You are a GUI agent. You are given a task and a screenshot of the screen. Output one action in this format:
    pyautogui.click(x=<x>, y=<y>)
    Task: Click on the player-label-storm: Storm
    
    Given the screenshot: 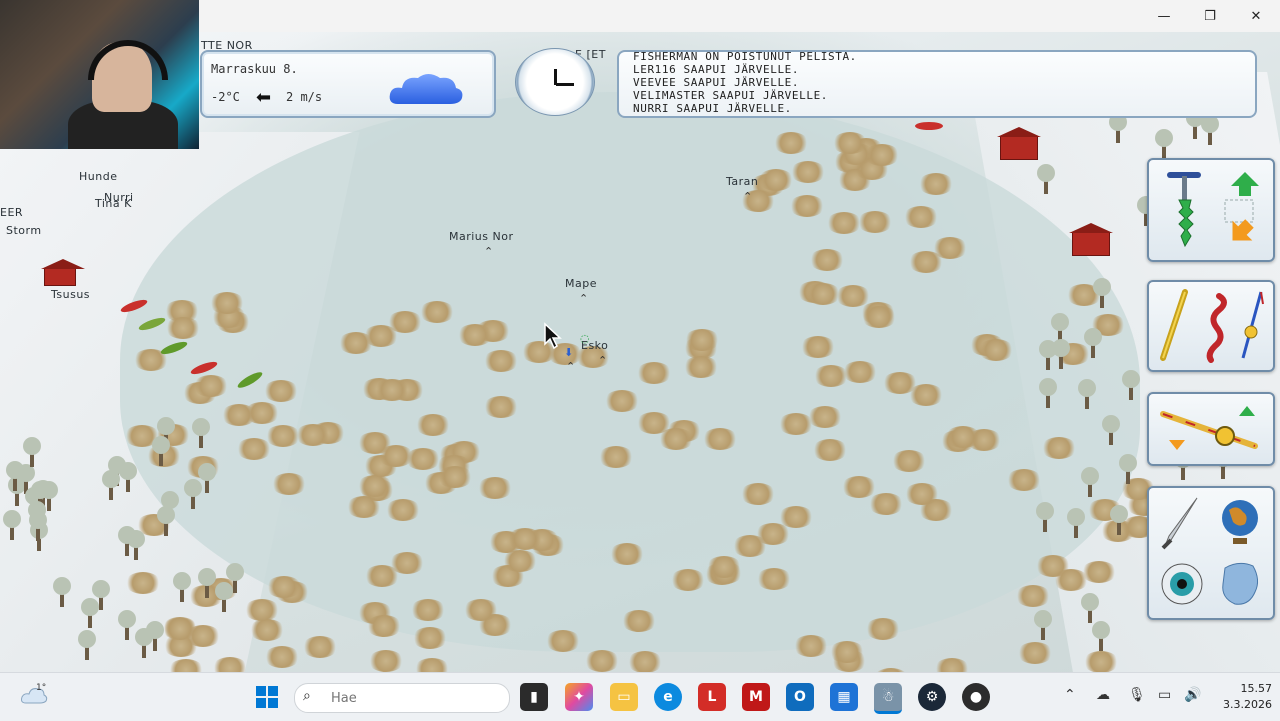 What is the action you would take?
    pyautogui.click(x=24, y=230)
    